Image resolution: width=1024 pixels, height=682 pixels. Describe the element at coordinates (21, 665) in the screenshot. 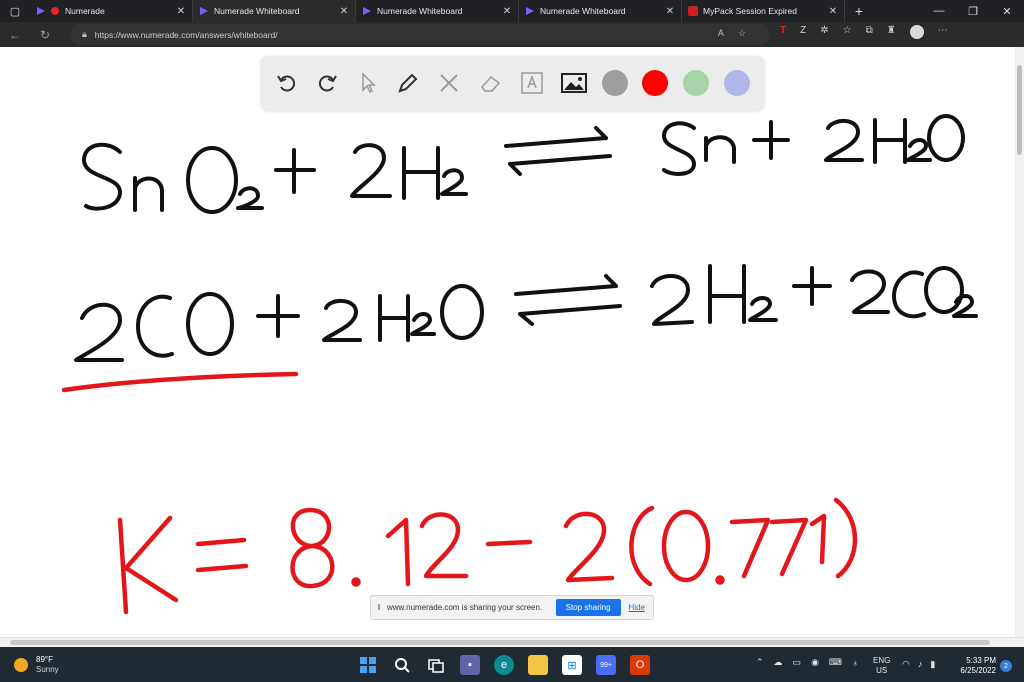

I see `sun-icon` at that location.